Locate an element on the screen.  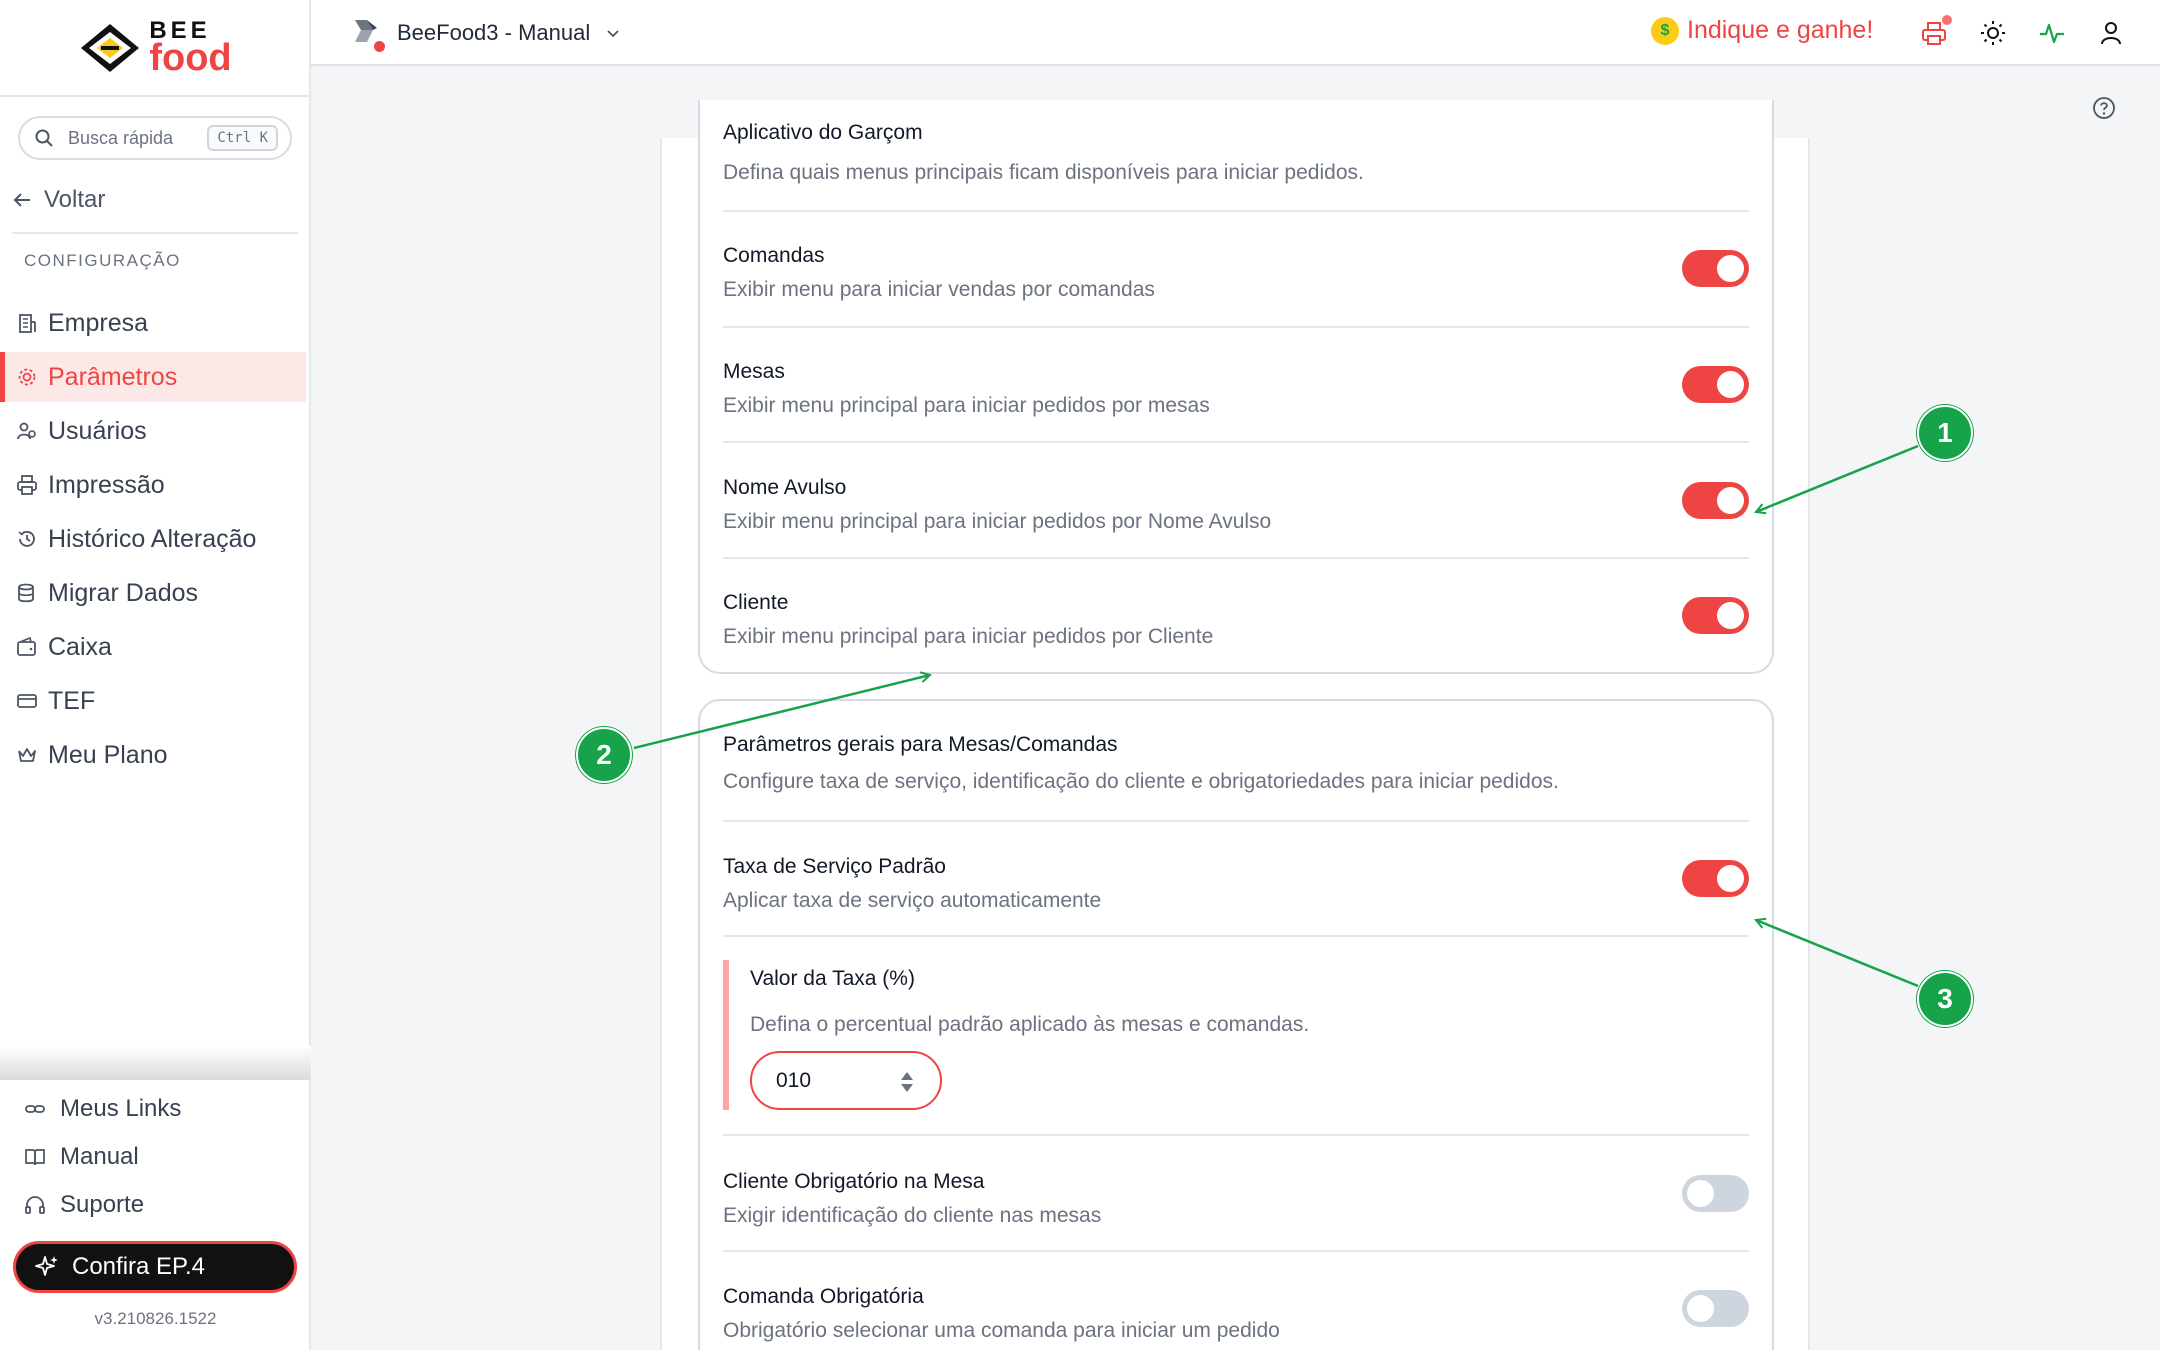
sidebar-item-label: TEF is located at coordinates (72, 700).